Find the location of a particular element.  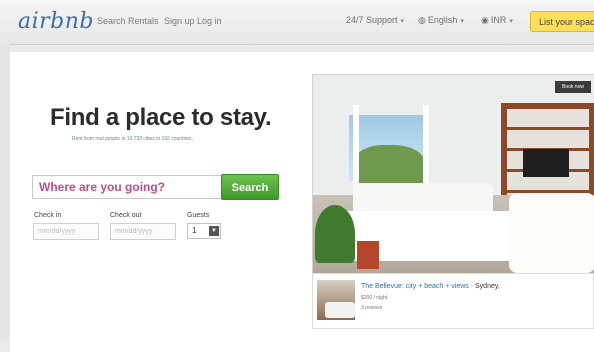

nav-log-in: Log in is located at coordinates (209, 21).